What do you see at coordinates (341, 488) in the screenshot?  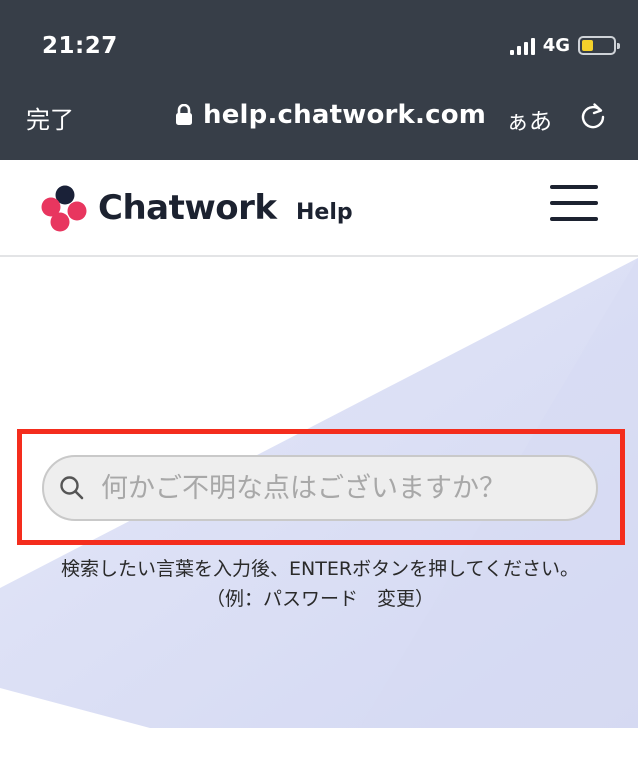 I see `search-input` at bounding box center [341, 488].